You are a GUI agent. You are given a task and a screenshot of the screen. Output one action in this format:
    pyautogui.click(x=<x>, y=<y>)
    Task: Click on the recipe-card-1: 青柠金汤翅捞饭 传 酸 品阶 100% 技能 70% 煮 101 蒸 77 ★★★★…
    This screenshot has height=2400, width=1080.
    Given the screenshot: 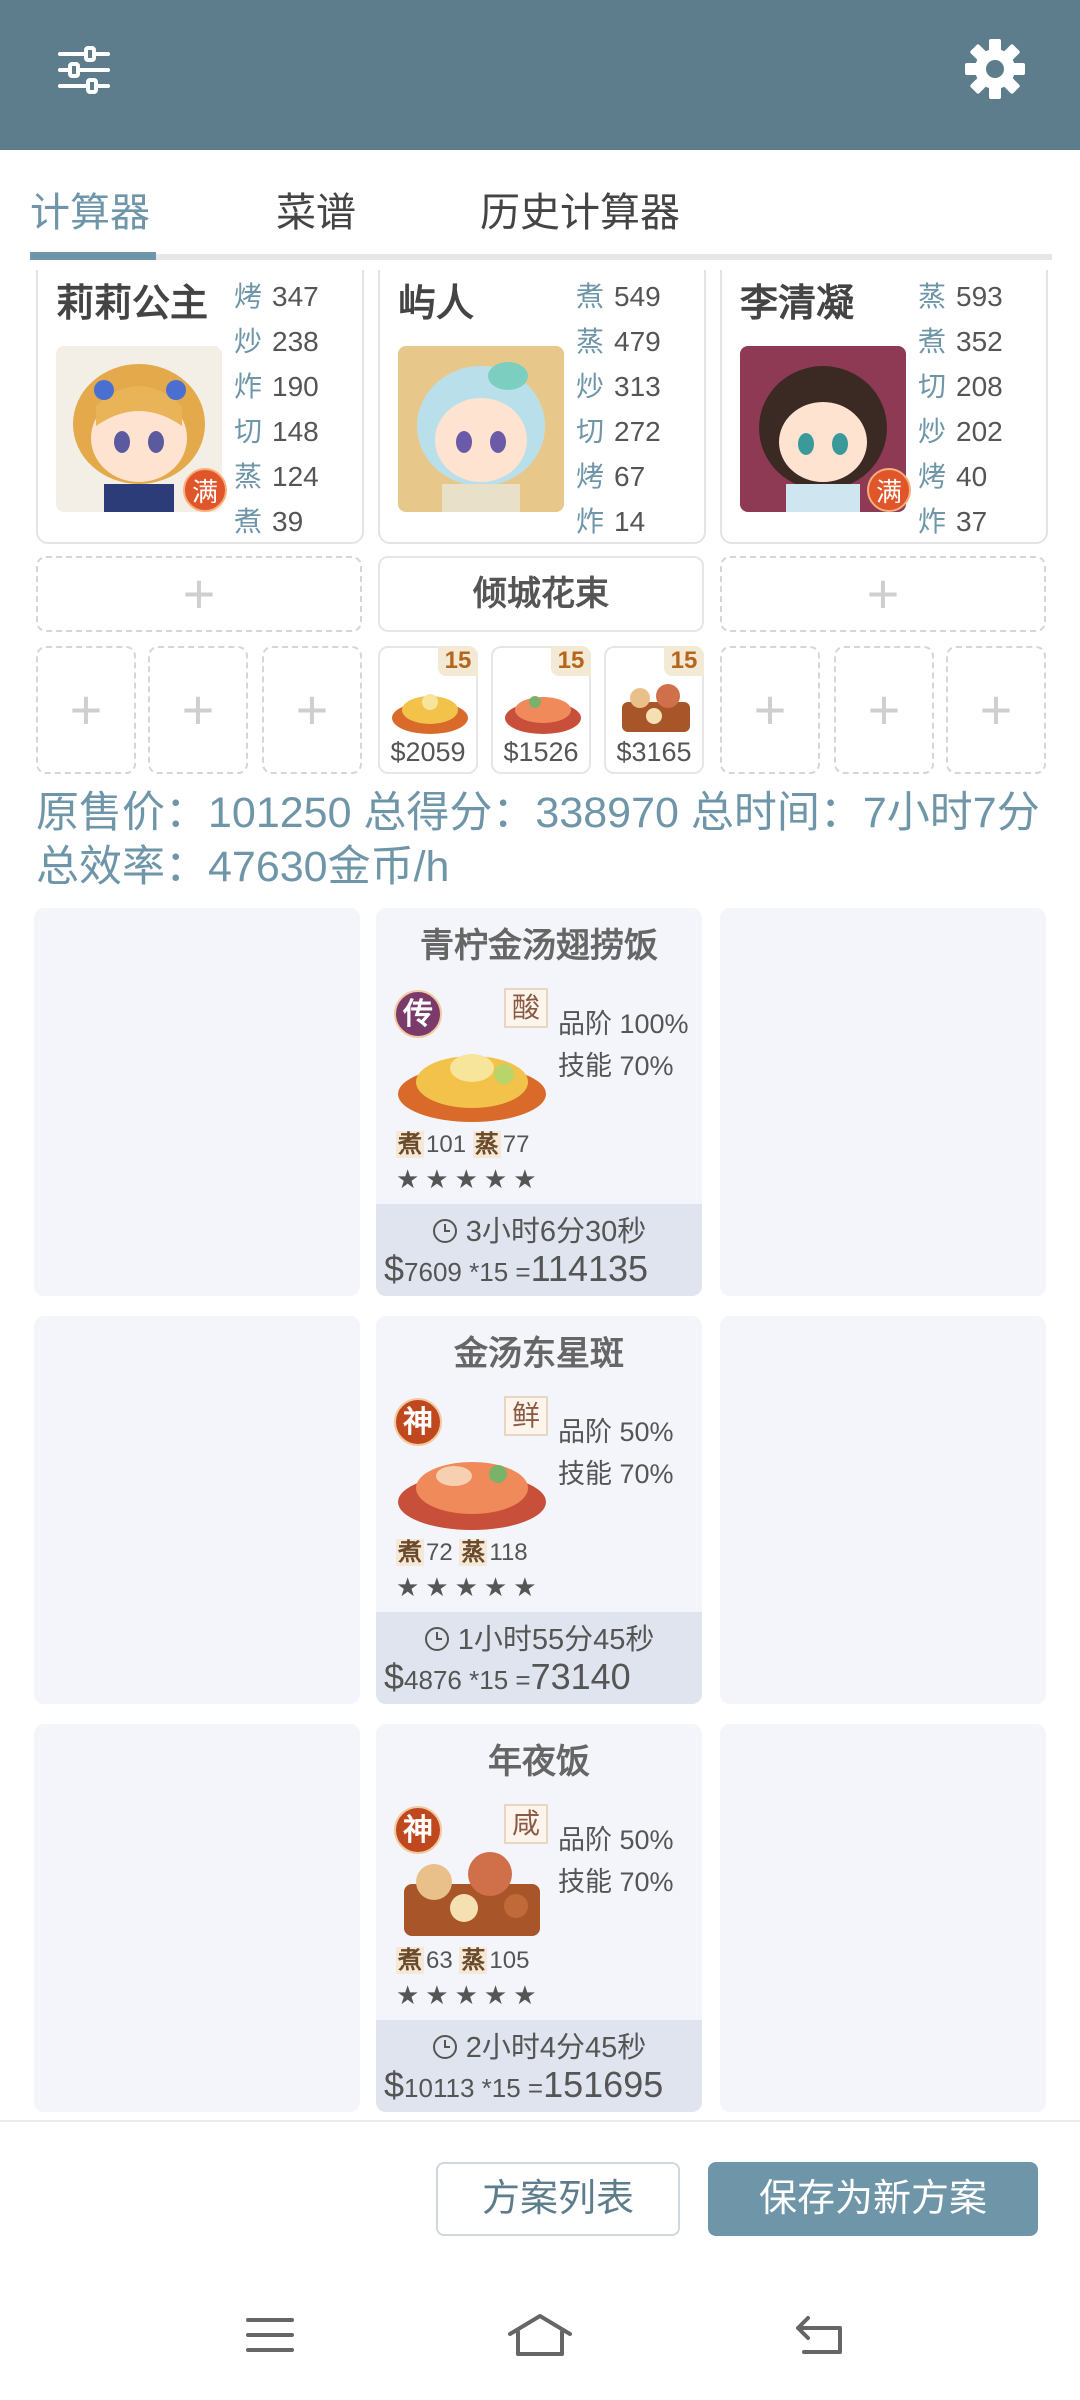 What is the action you would take?
    pyautogui.click(x=539, y=1102)
    